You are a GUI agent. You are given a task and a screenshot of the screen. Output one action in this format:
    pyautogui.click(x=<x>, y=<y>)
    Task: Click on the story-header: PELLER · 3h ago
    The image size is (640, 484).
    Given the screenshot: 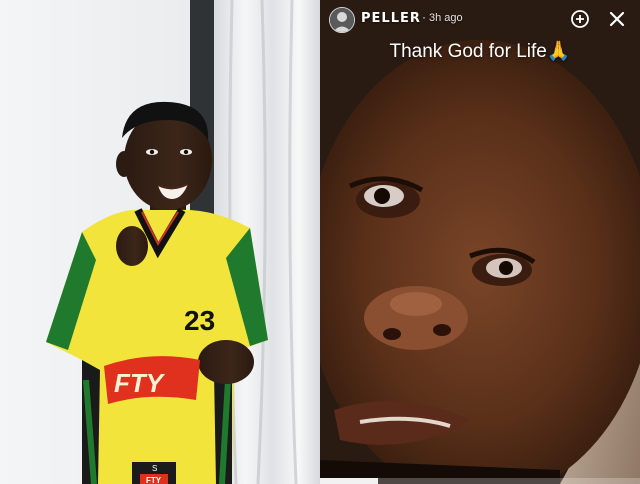 What is the action you would take?
    pyautogui.click(x=480, y=19)
    